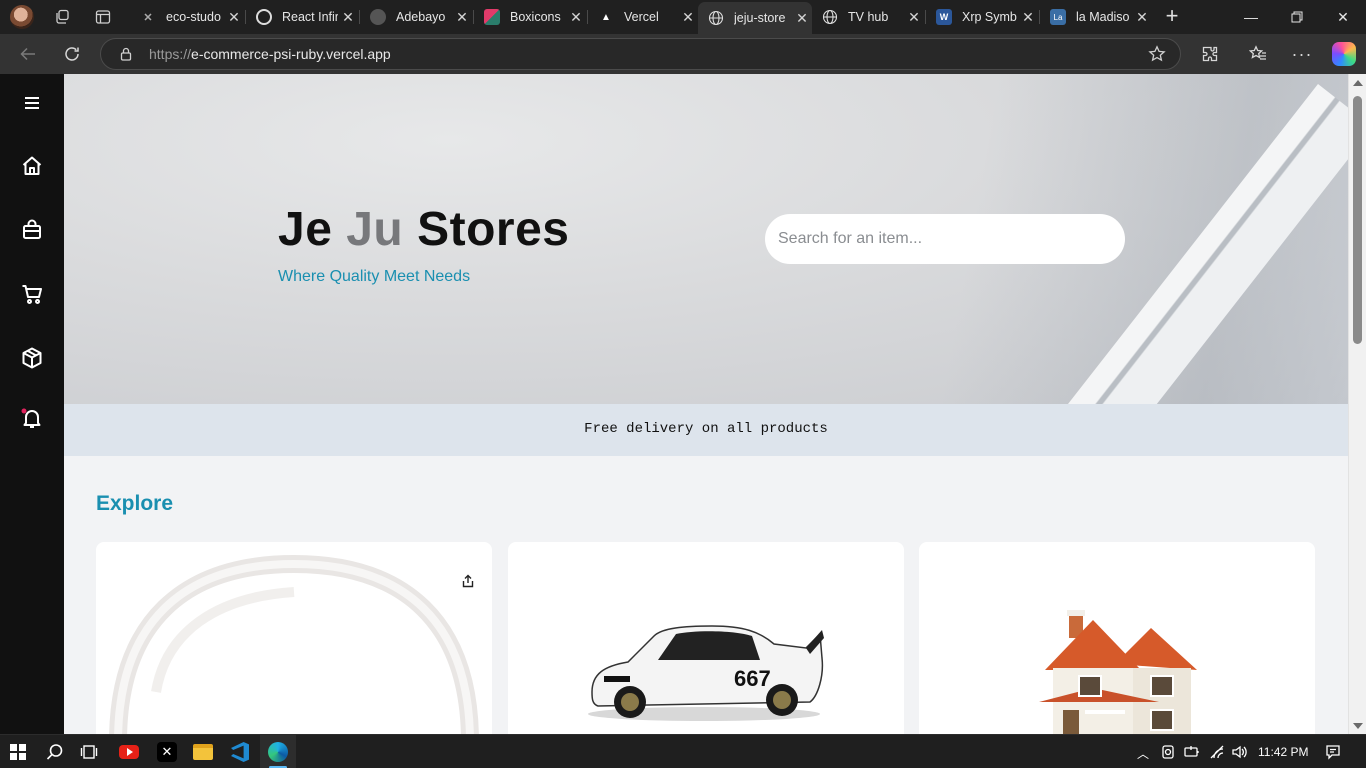 Image resolution: width=1366 pixels, height=768 pixels. What do you see at coordinates (468, 581) in the screenshot?
I see `share-icon` at bounding box center [468, 581].